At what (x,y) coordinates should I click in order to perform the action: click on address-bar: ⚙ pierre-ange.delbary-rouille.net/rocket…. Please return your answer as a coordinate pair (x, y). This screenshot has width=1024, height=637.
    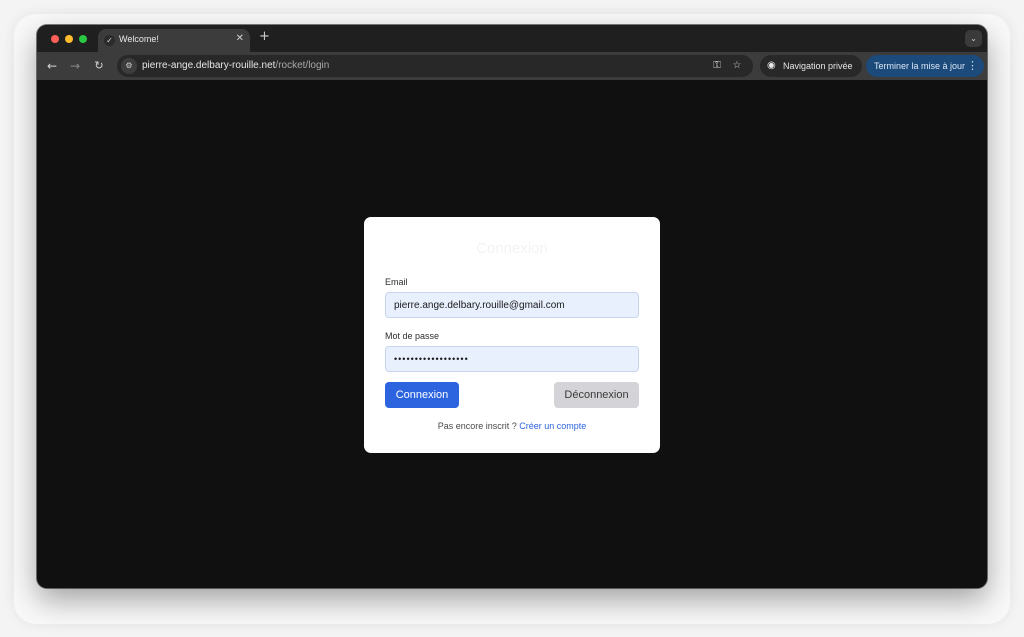
    Looking at the image, I should click on (435, 66).